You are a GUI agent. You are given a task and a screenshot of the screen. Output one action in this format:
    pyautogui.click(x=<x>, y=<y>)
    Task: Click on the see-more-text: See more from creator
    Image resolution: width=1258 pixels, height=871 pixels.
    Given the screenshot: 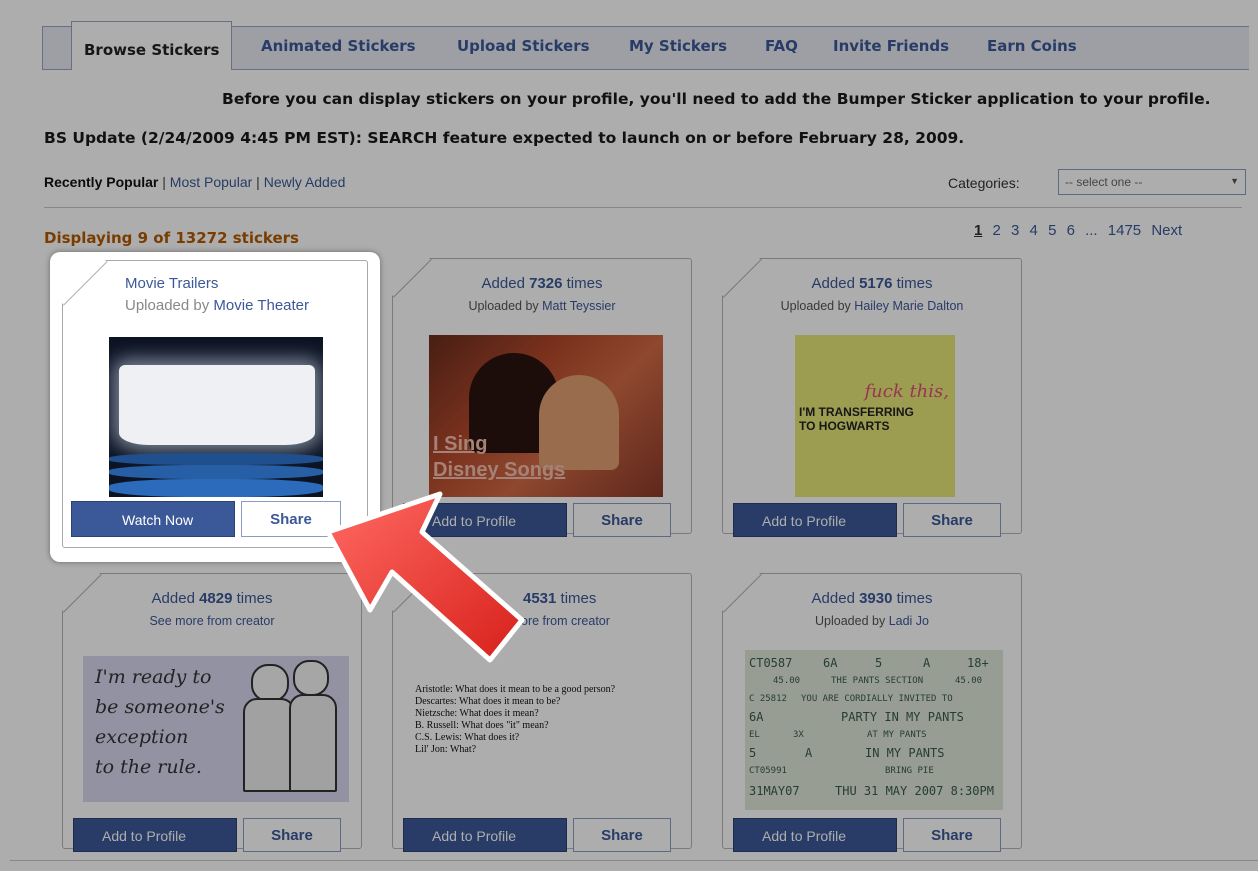 What is the action you would take?
    pyautogui.click(x=212, y=621)
    